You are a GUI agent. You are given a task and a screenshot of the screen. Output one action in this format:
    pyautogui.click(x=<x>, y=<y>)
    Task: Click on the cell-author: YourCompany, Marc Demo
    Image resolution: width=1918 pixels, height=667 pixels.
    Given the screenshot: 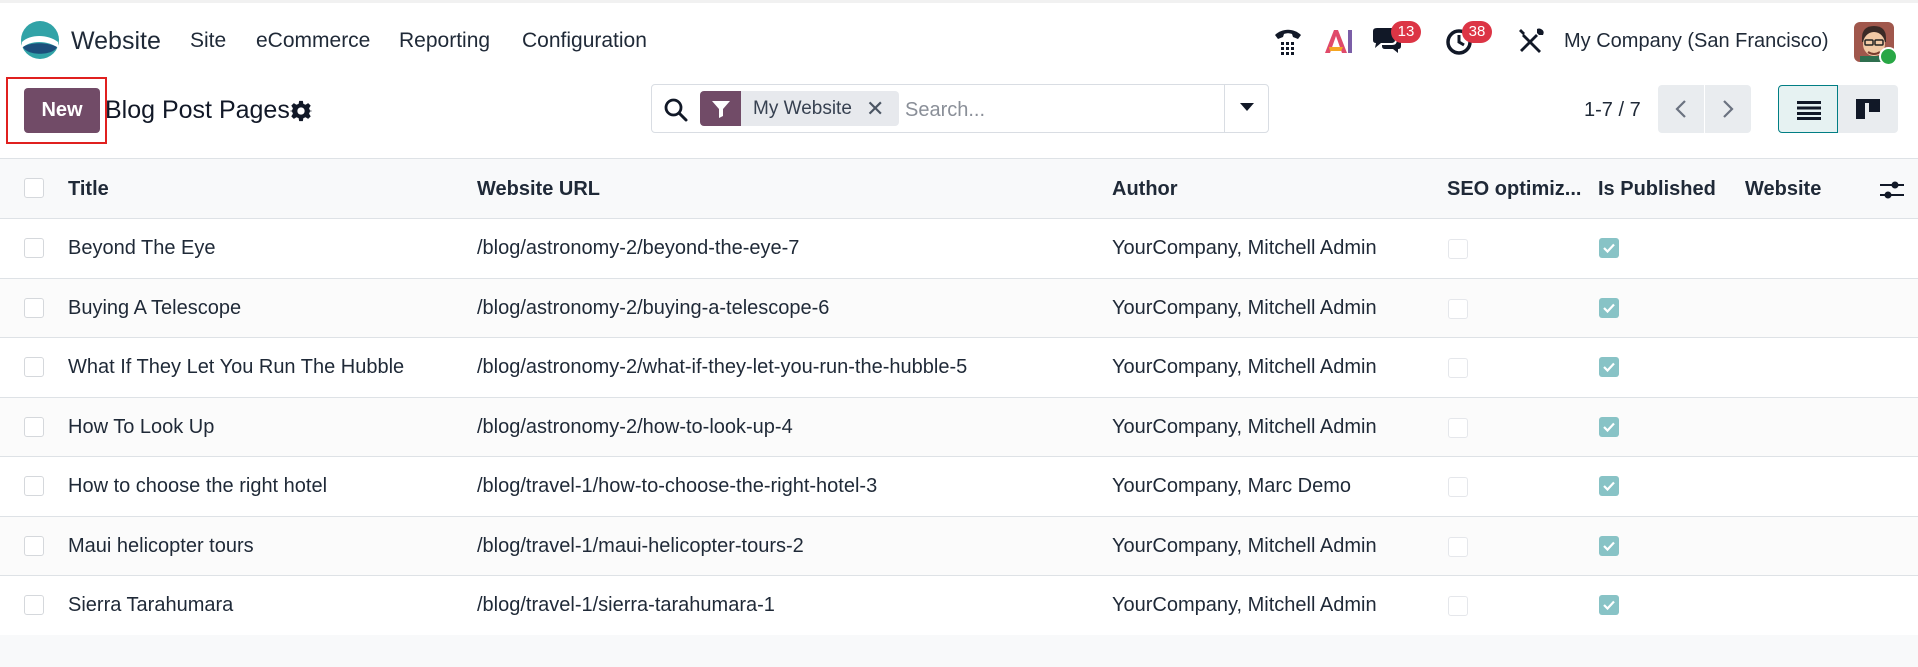 What is the action you would take?
    pyautogui.click(x=1231, y=486)
    